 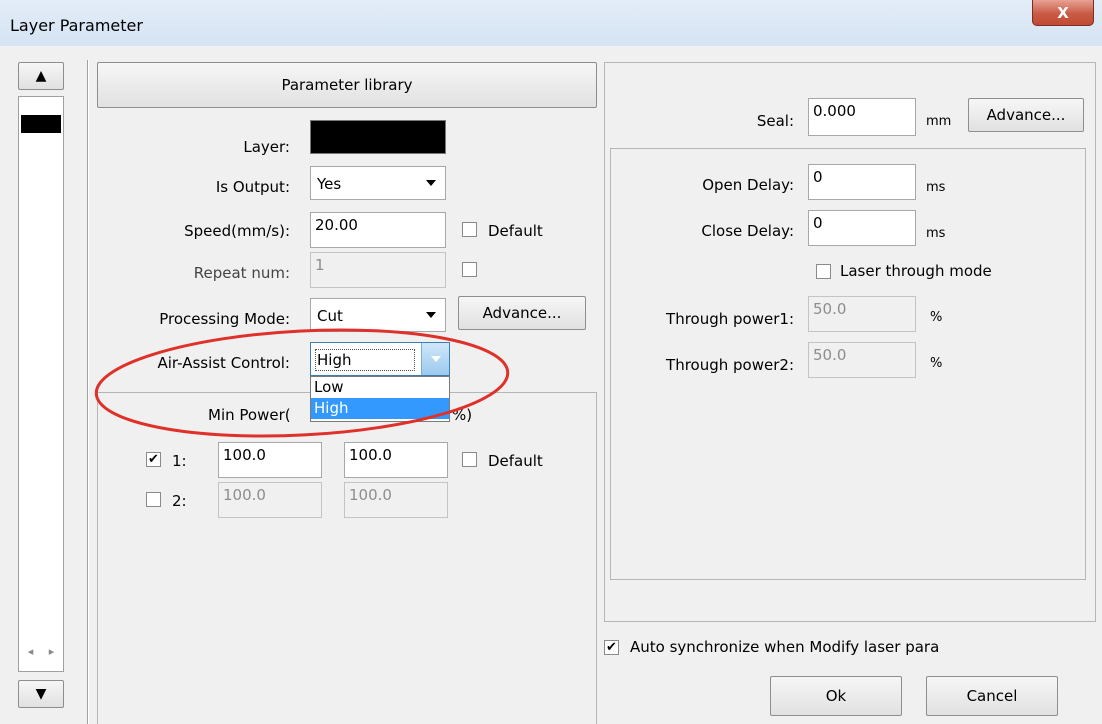 I want to click on cancel-label: Cancel, so click(x=992, y=696).